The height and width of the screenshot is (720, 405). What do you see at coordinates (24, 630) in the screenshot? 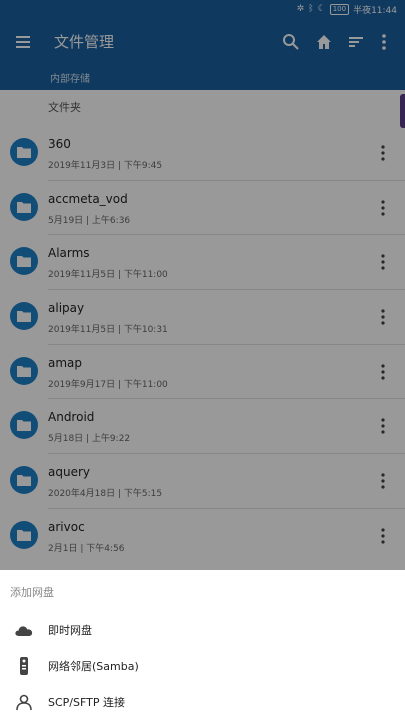
I see `cloud-icon` at bounding box center [24, 630].